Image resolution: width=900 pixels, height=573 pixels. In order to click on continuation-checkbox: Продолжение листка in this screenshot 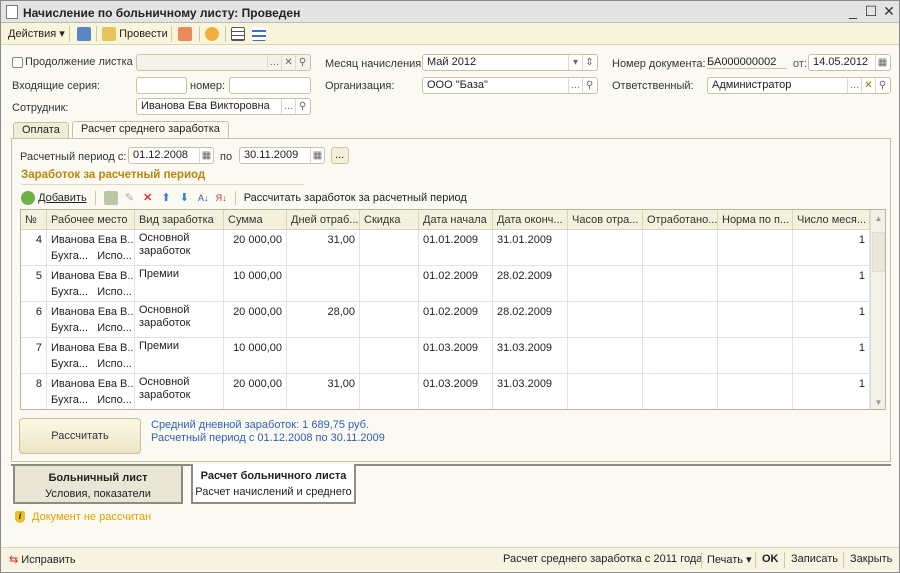, I will do `click(72, 62)`.